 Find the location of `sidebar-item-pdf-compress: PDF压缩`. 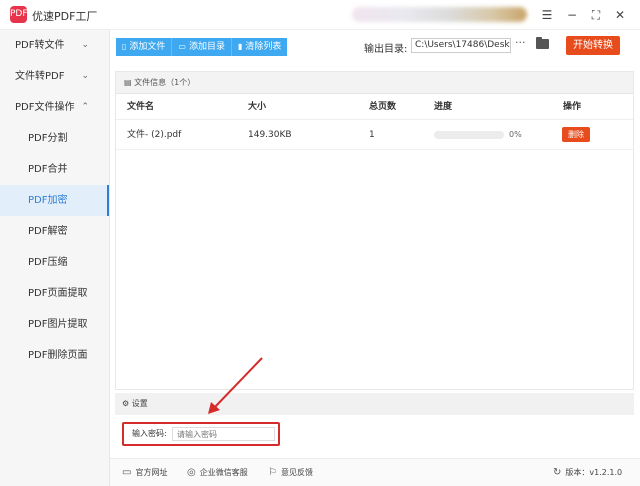

sidebar-item-pdf-compress: PDF压缩 is located at coordinates (54, 262).